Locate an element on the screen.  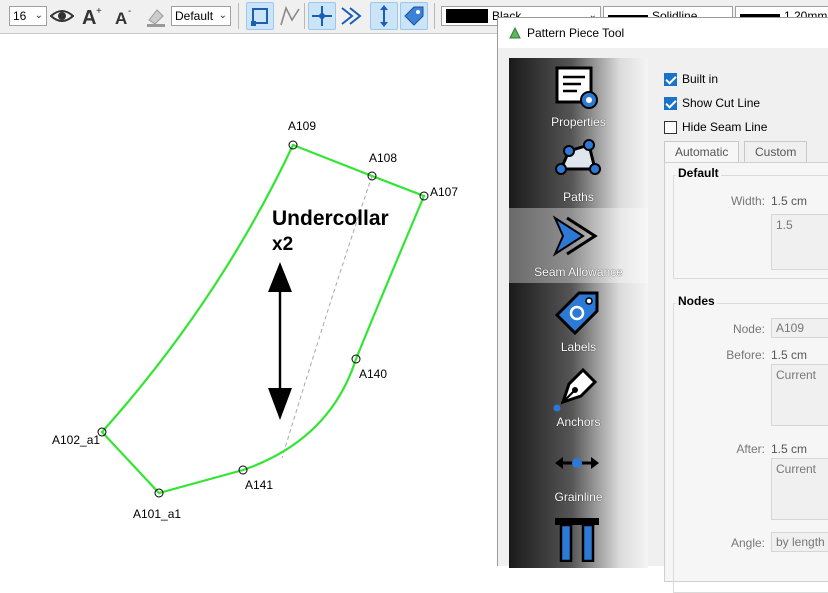
sidebar-item-labels: Labels is located at coordinates (578, 320).